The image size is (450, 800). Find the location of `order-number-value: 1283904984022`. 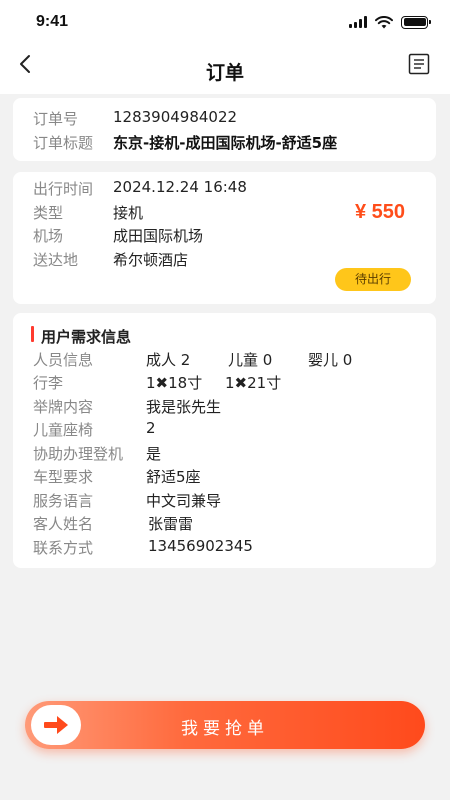

order-number-value: 1283904984022 is located at coordinates (175, 117).